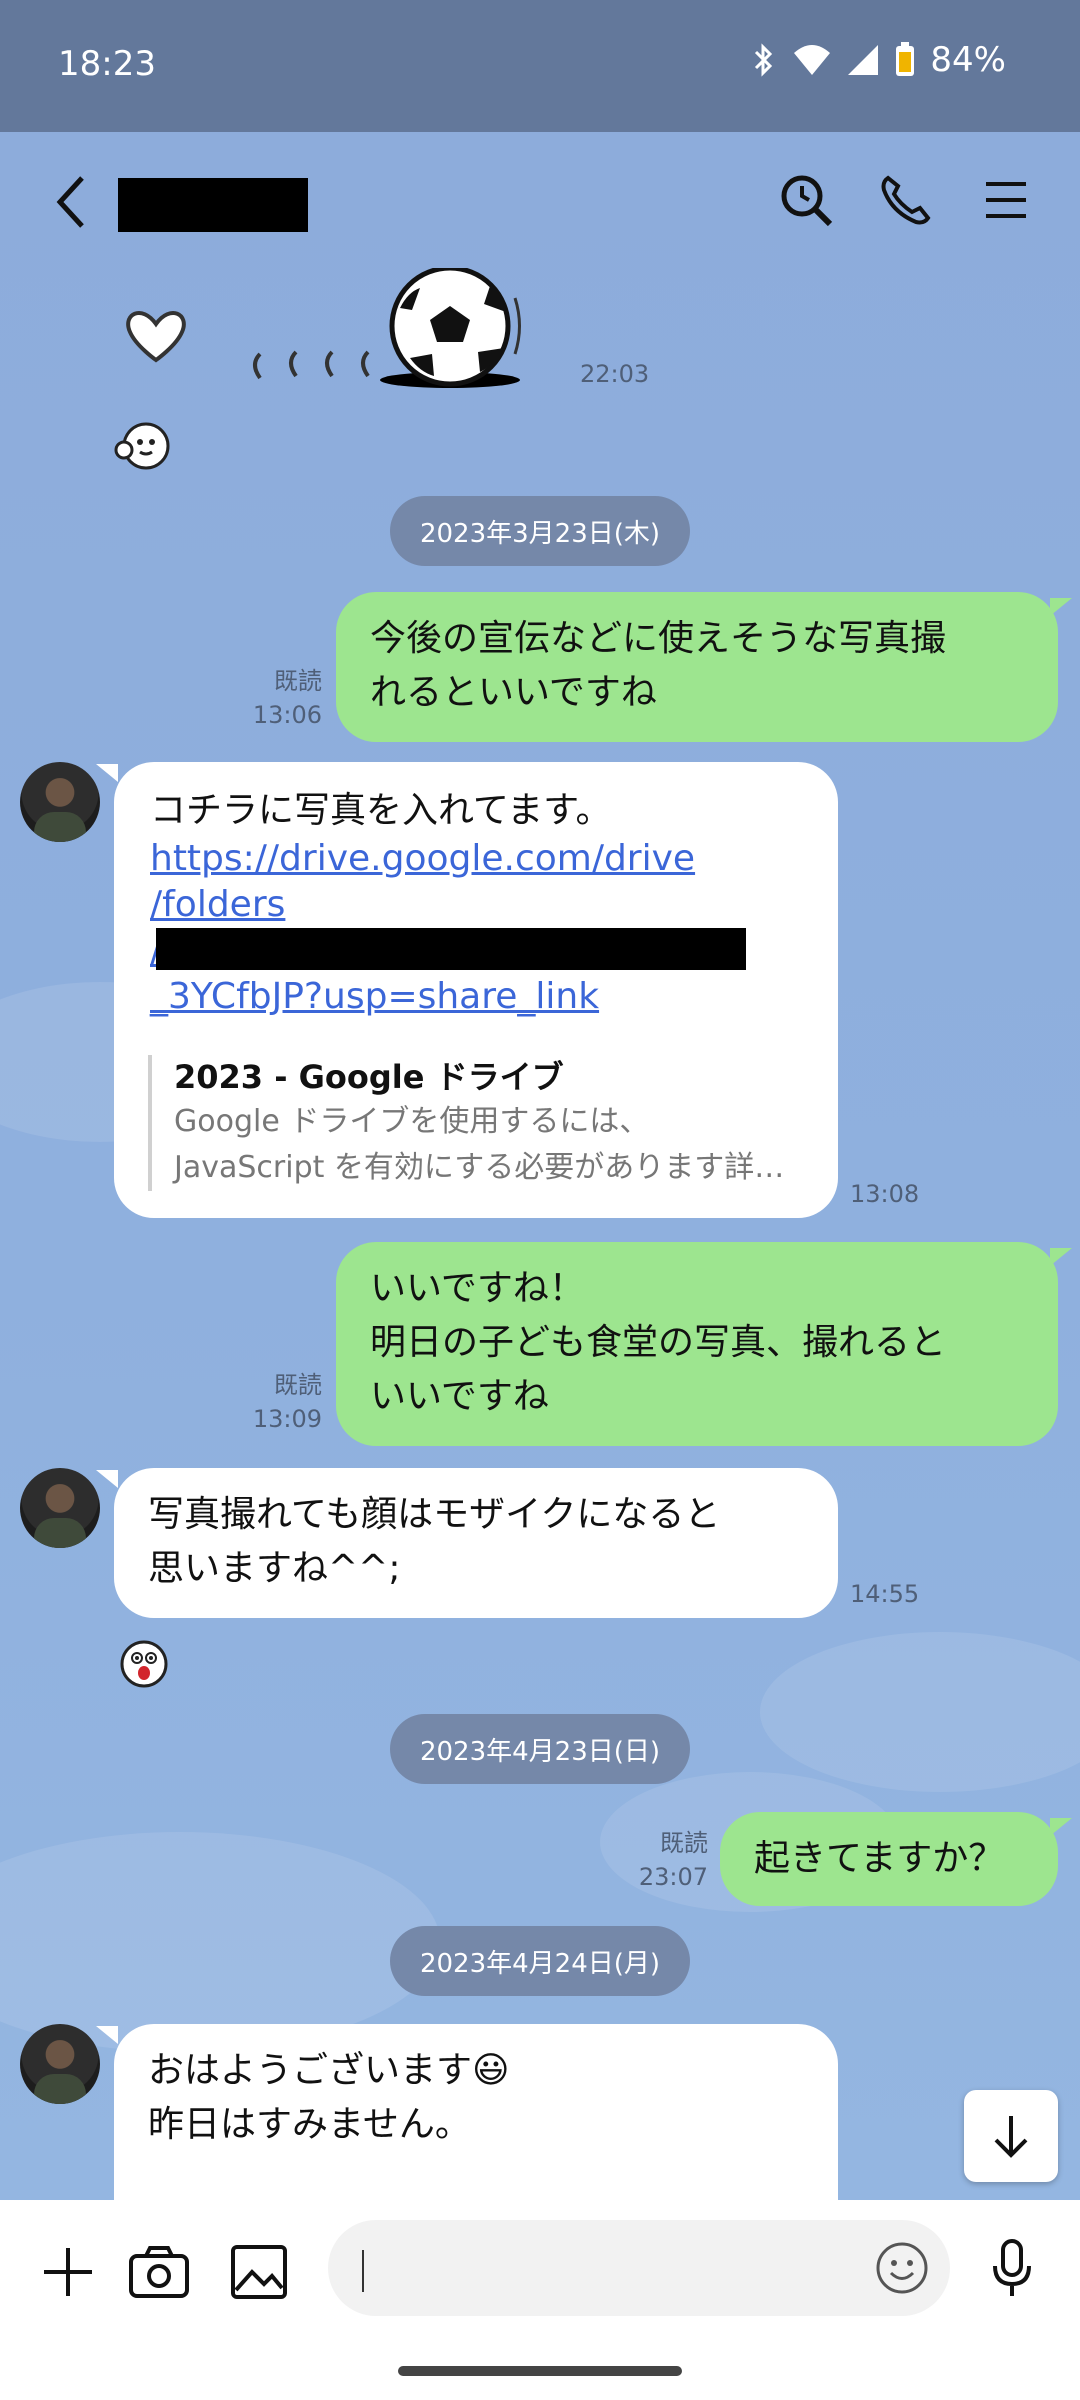  I want to click on read-receipt: 既読 13:06, so click(287, 698).